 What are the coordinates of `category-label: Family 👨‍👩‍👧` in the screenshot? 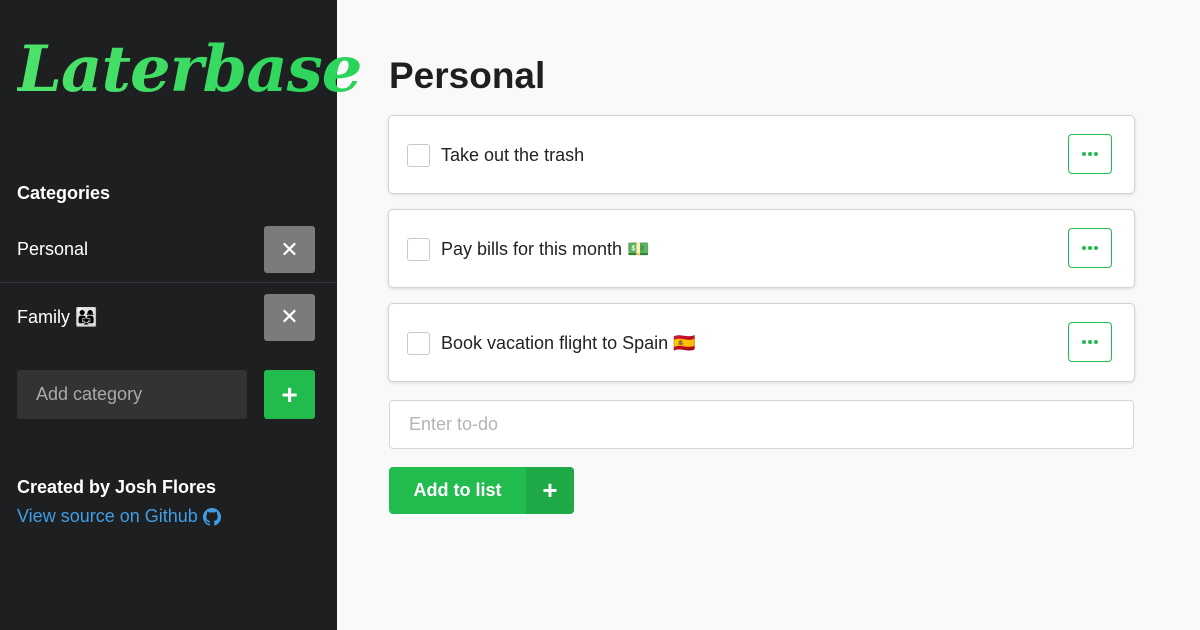 It's located at (57, 316).